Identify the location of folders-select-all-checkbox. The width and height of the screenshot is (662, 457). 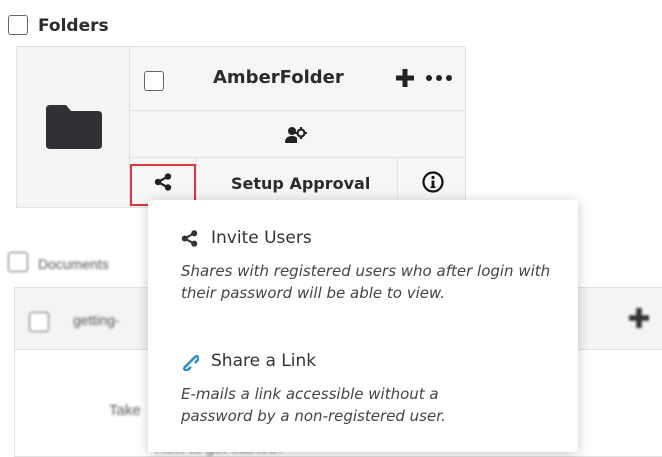
(18, 25).